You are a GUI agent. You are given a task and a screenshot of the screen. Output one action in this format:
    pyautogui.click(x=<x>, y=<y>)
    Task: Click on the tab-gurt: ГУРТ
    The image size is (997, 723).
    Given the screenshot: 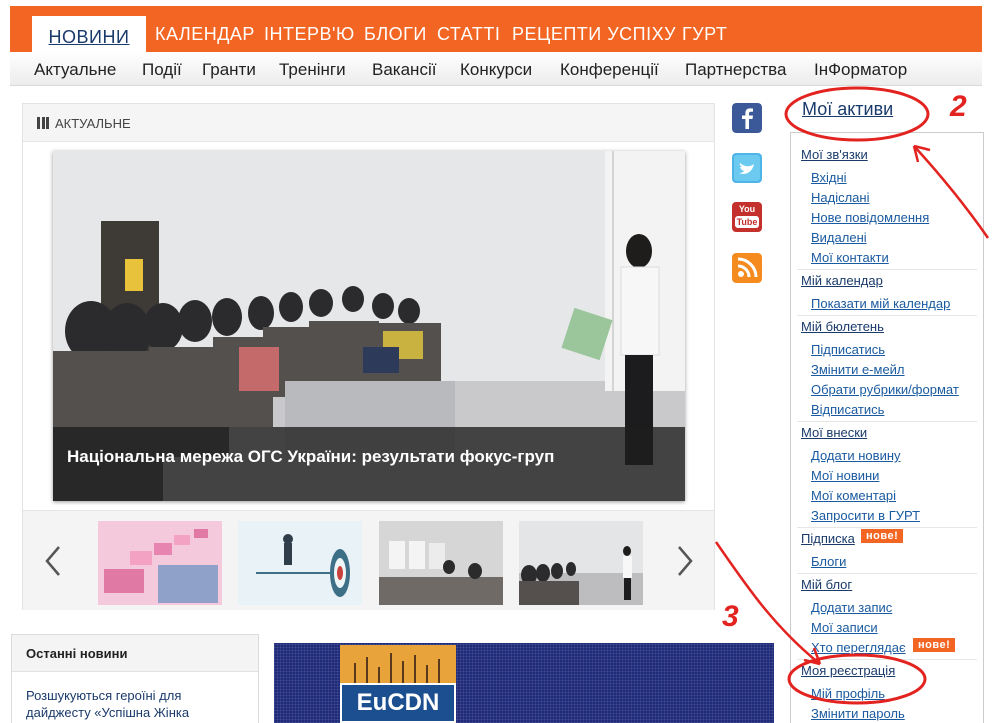 What is the action you would take?
    pyautogui.click(x=704, y=34)
    